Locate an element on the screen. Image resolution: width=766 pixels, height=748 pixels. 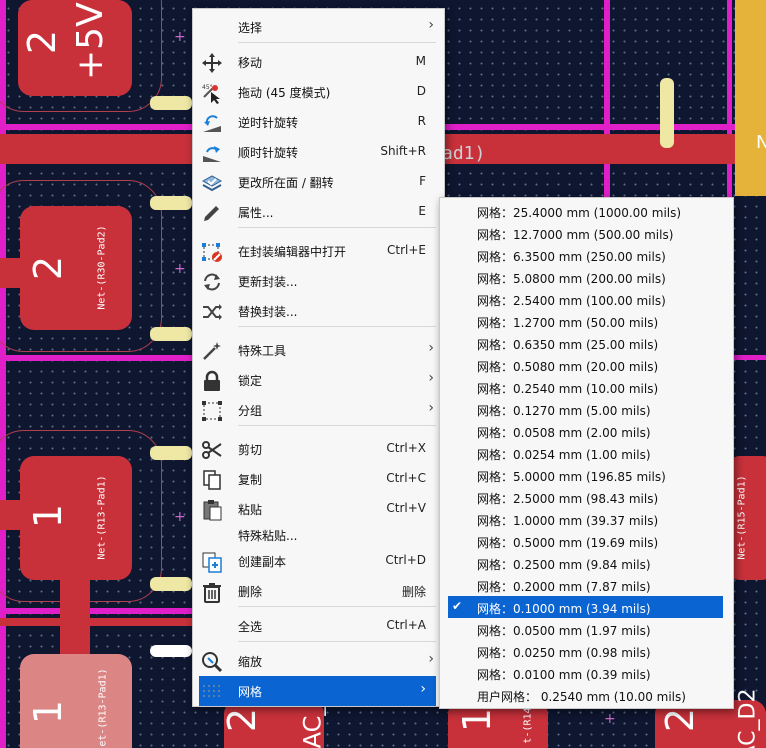
grid-option-label: 网格：0.5000 mm (19.69 mils) is located at coordinates (568, 543).